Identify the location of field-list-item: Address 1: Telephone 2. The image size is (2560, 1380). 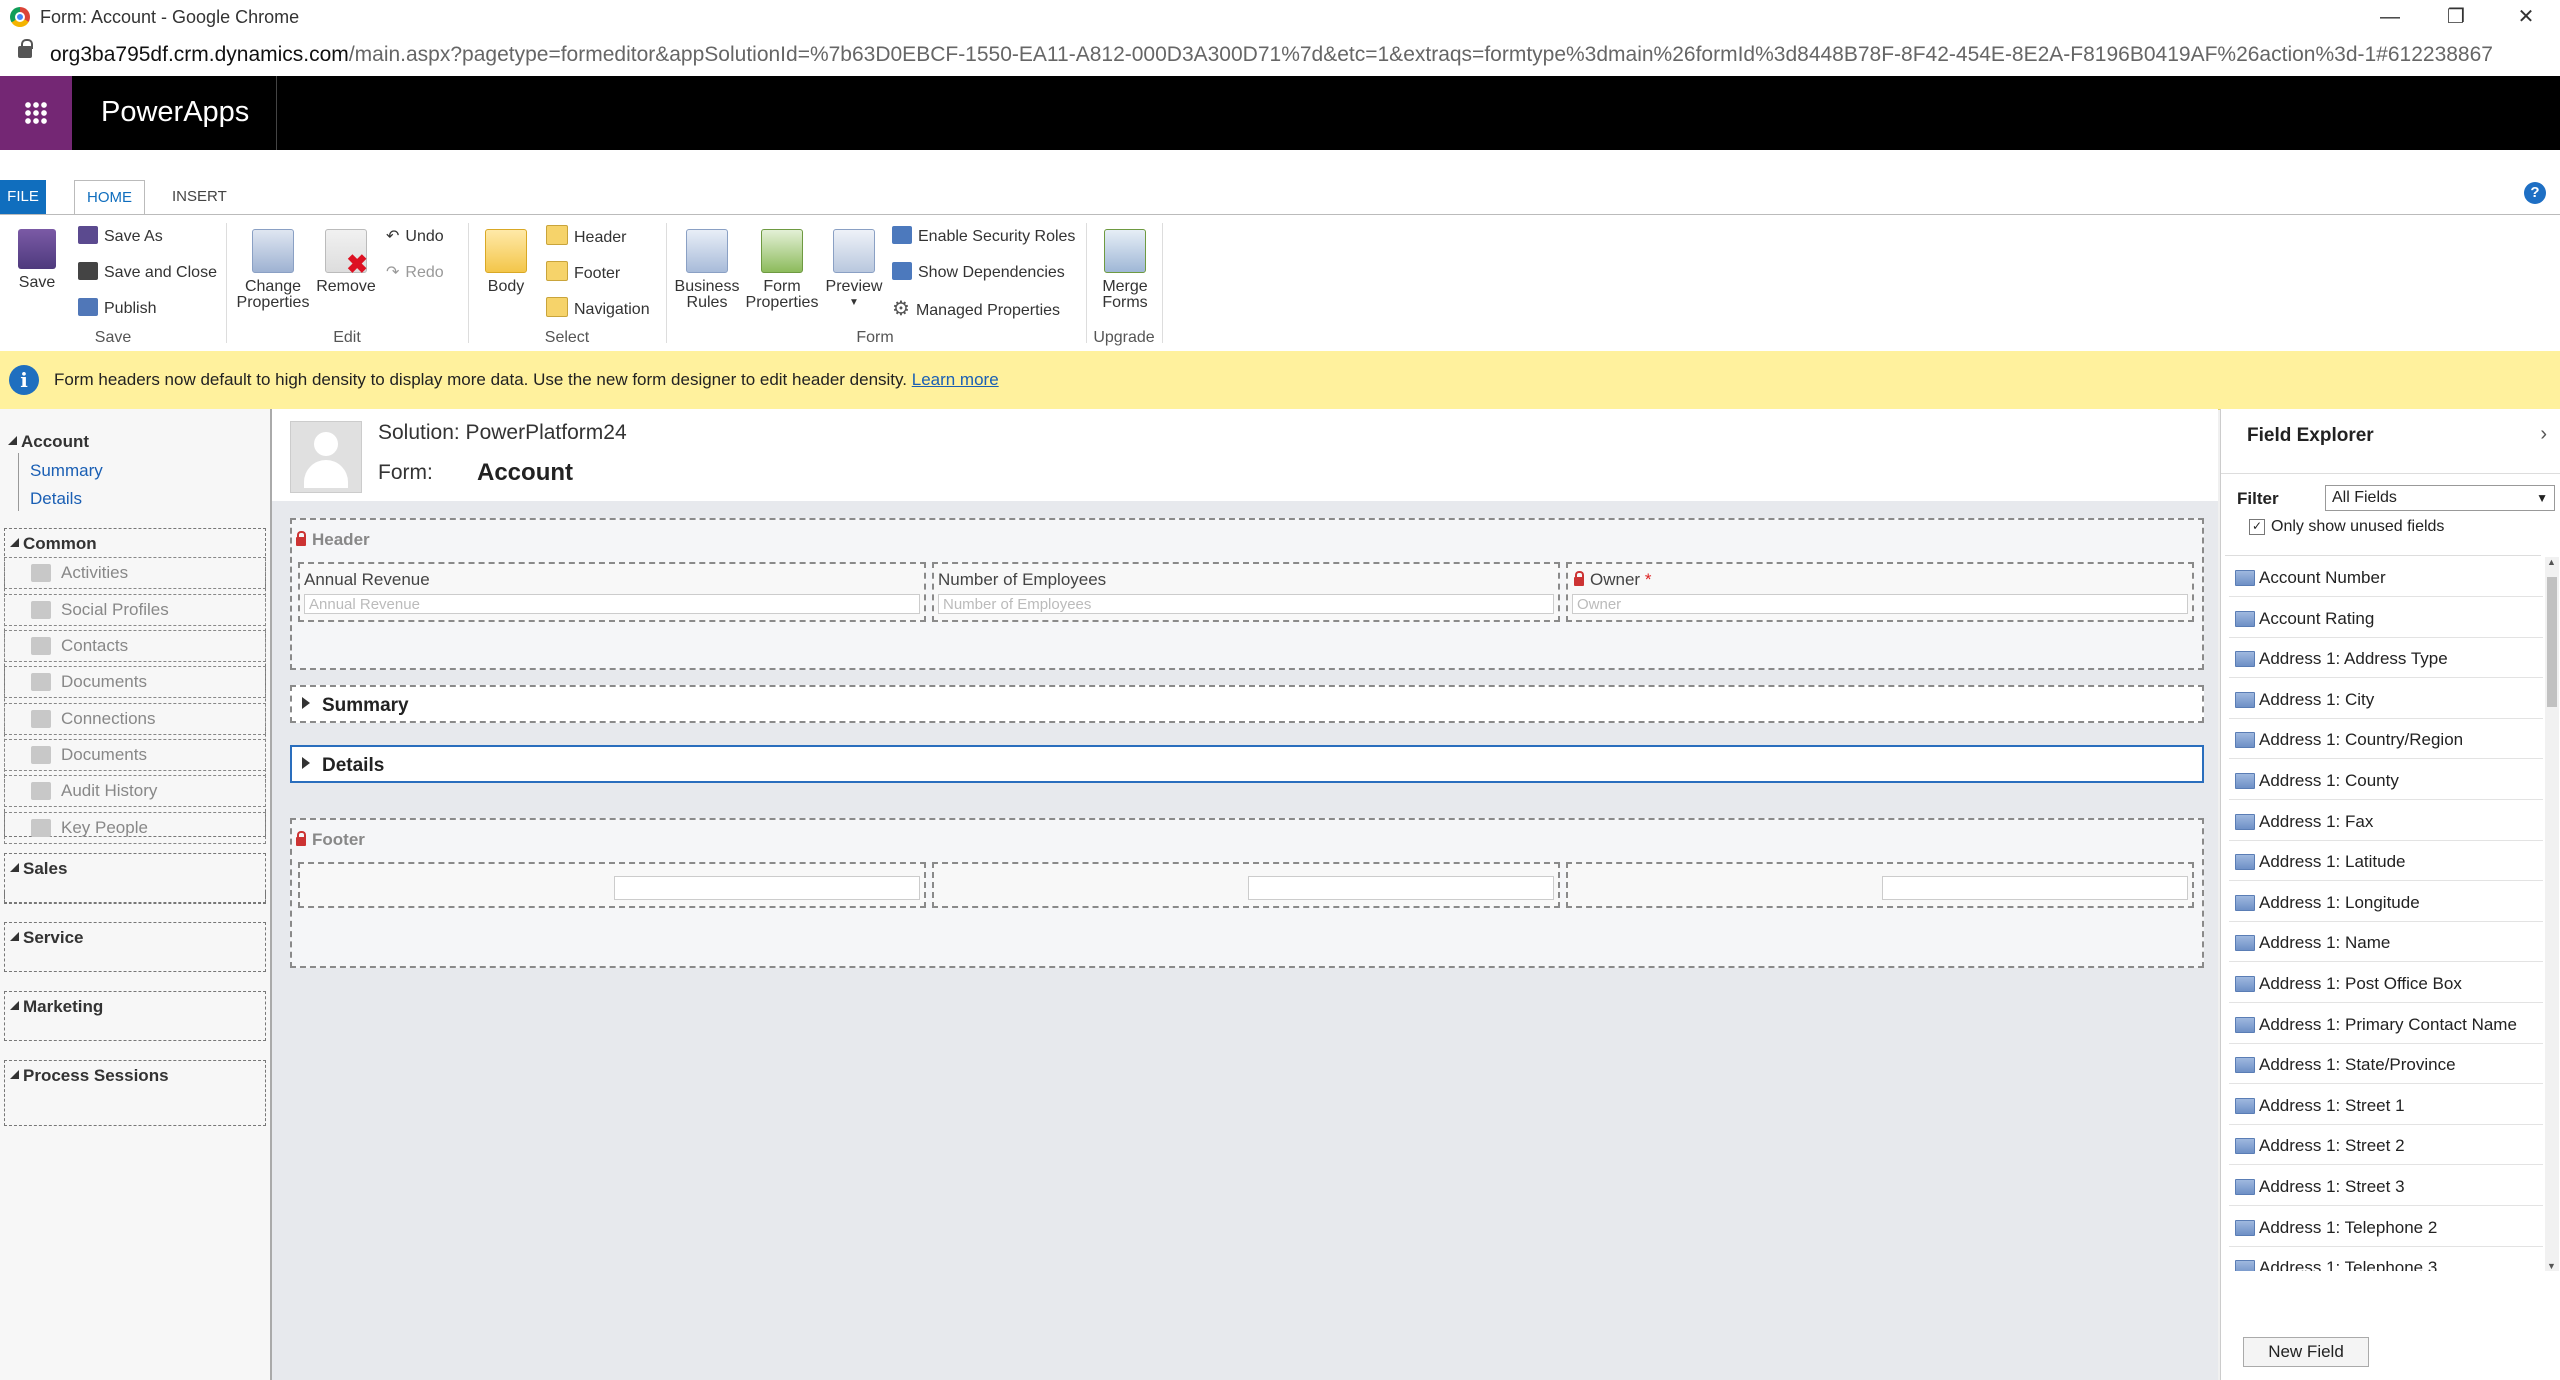
(2386, 1227).